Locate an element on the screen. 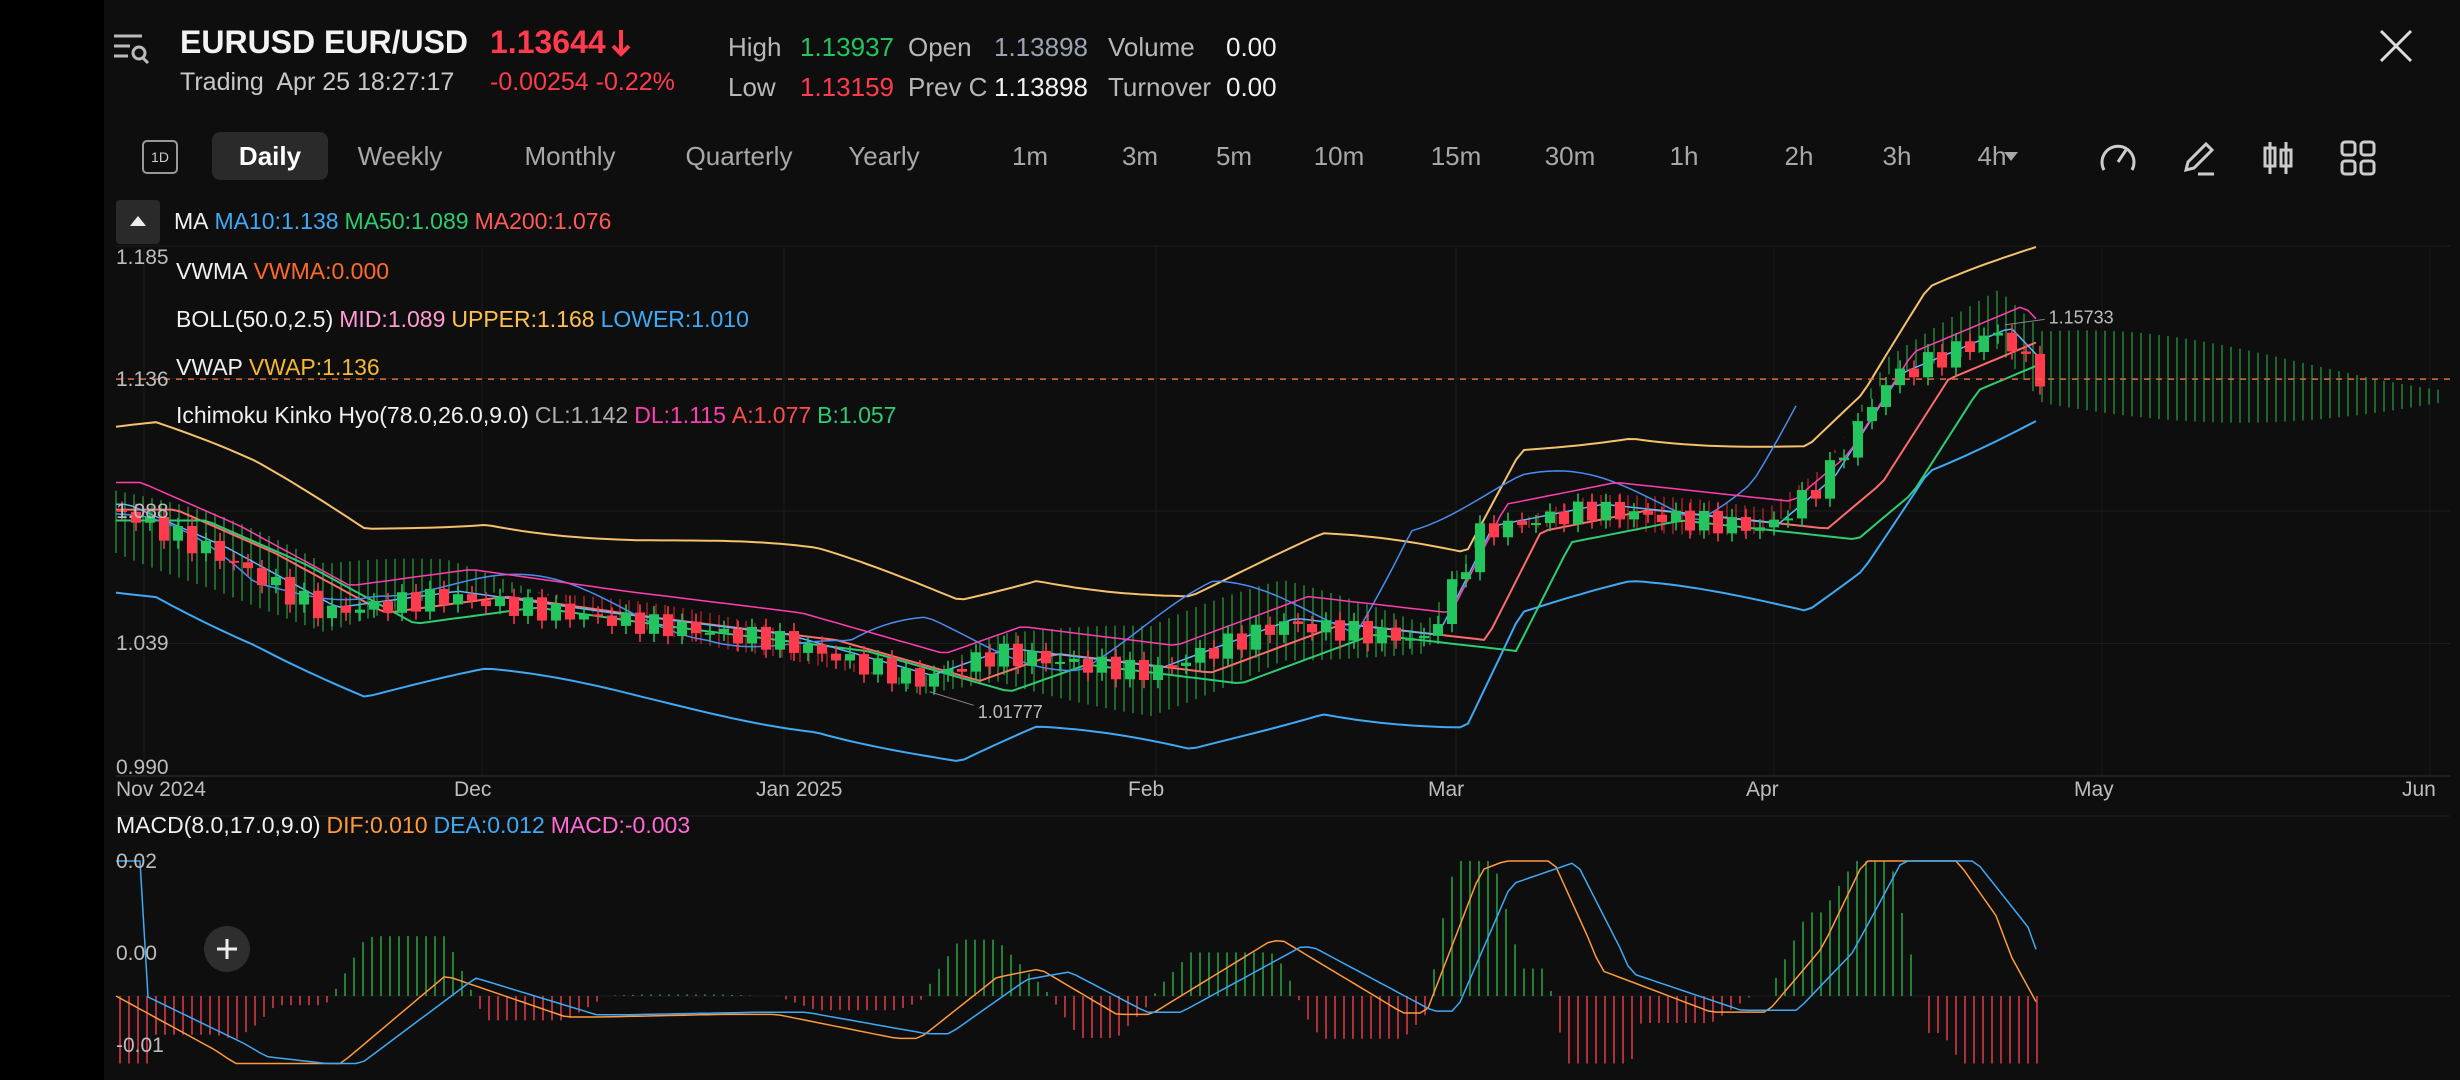  timeframe-yearly: Yearly is located at coordinates (884, 156).